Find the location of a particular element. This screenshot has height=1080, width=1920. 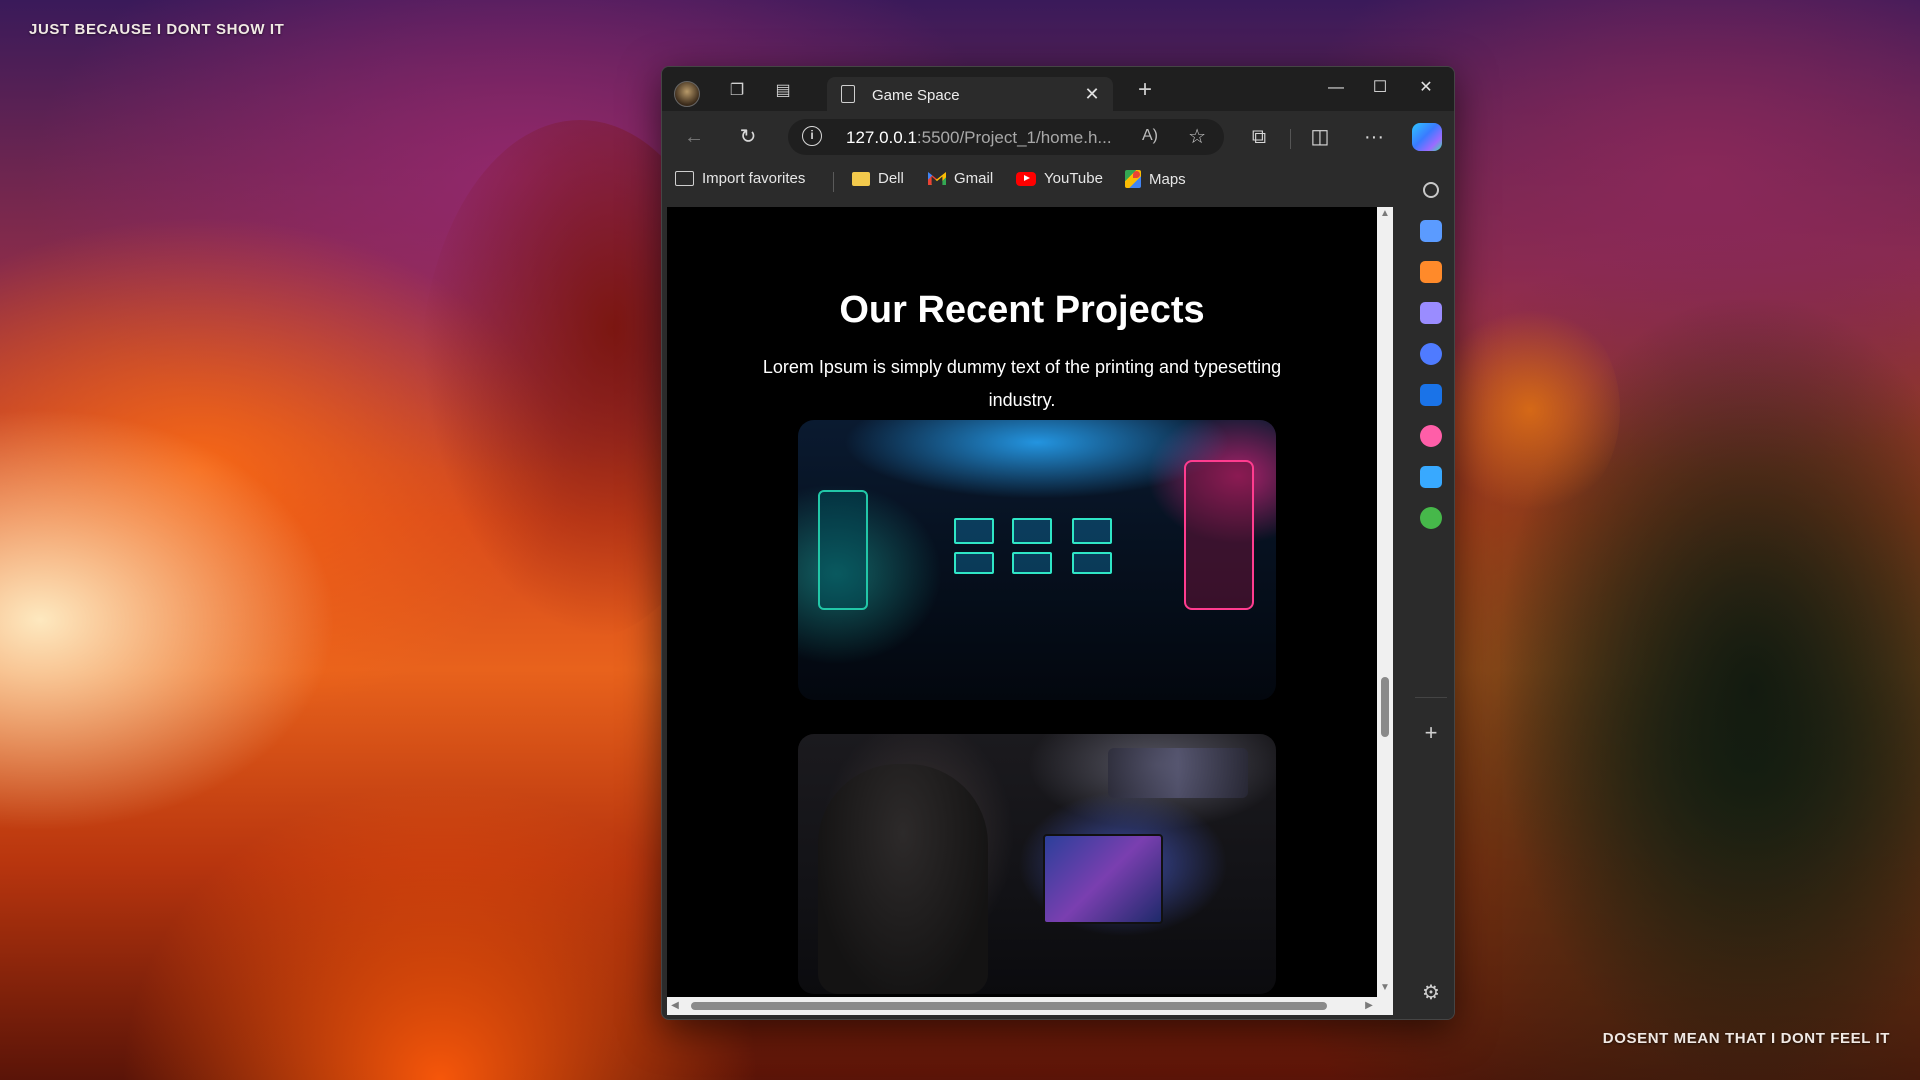

read-aloud-icon: A) is located at coordinates (1150, 136).